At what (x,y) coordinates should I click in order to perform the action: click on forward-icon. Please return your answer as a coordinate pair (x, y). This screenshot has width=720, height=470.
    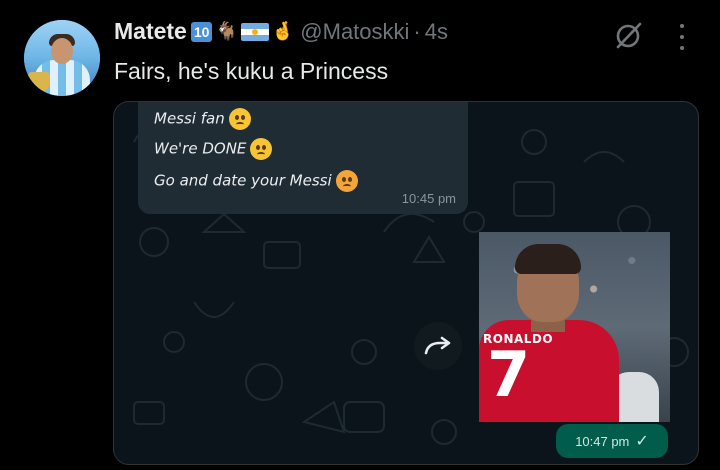
    Looking at the image, I should click on (437, 345).